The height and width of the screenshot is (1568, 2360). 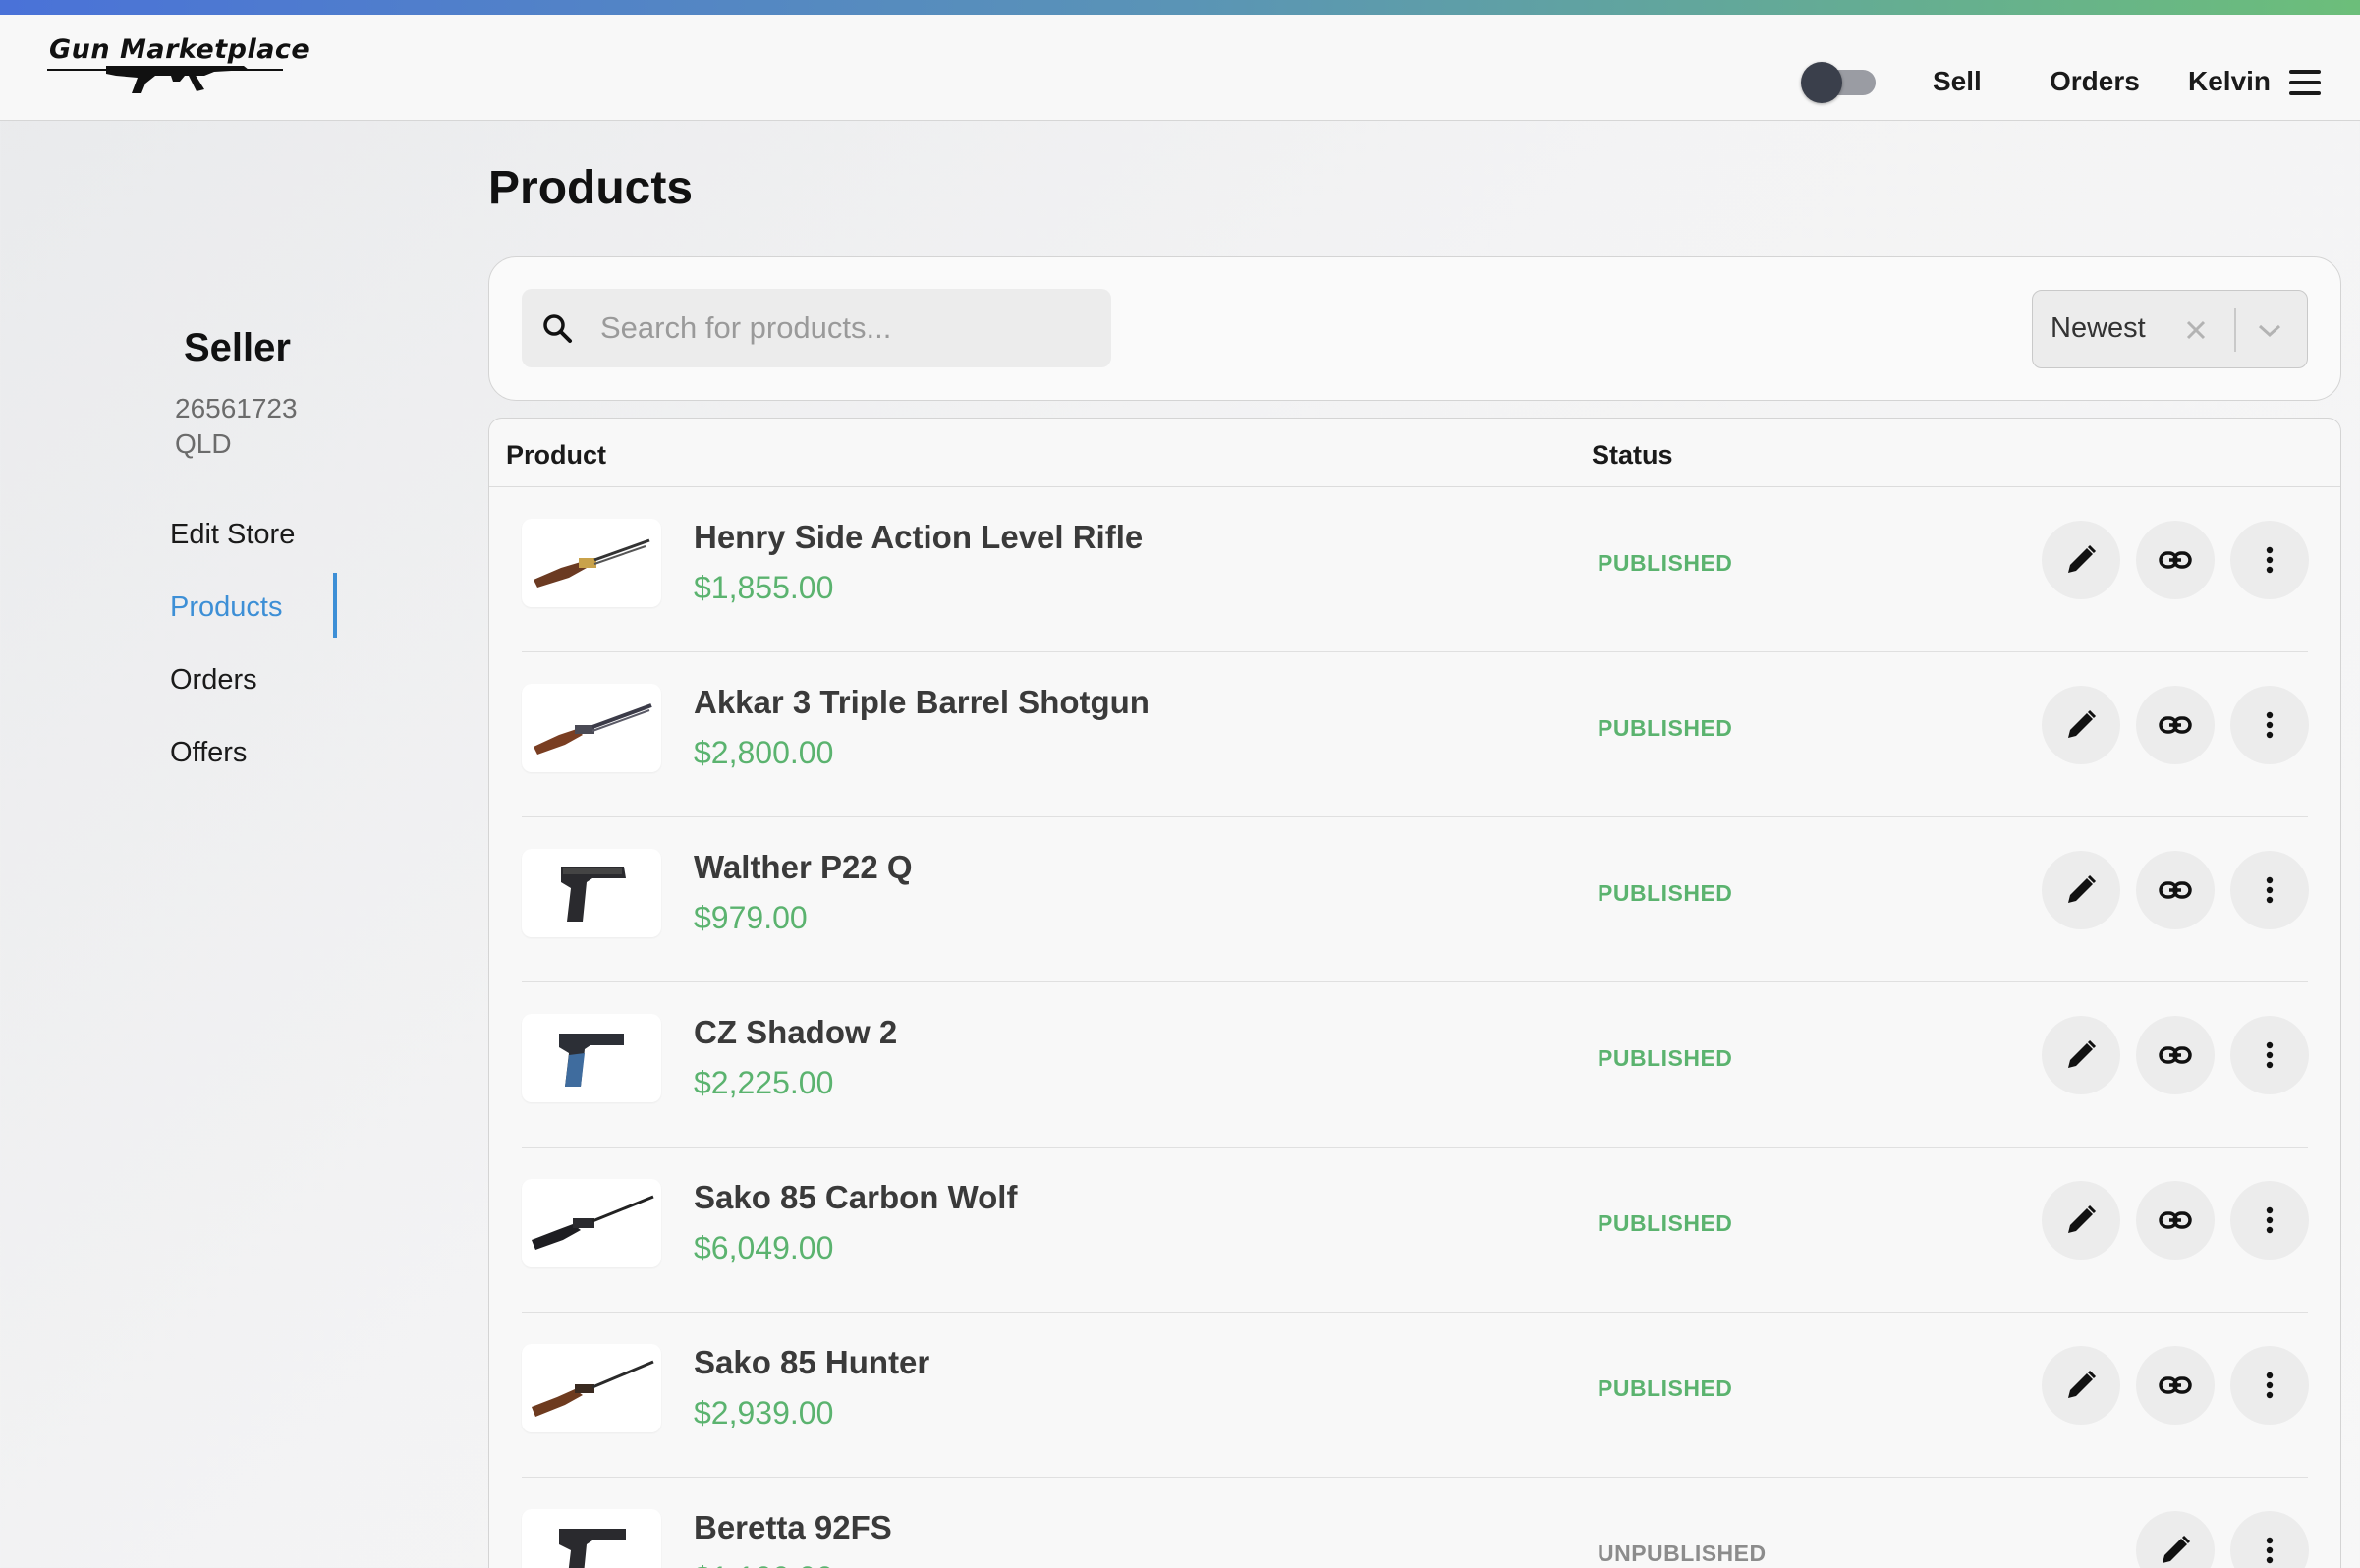 I want to click on sort-select: Newest, so click(x=2170, y=329).